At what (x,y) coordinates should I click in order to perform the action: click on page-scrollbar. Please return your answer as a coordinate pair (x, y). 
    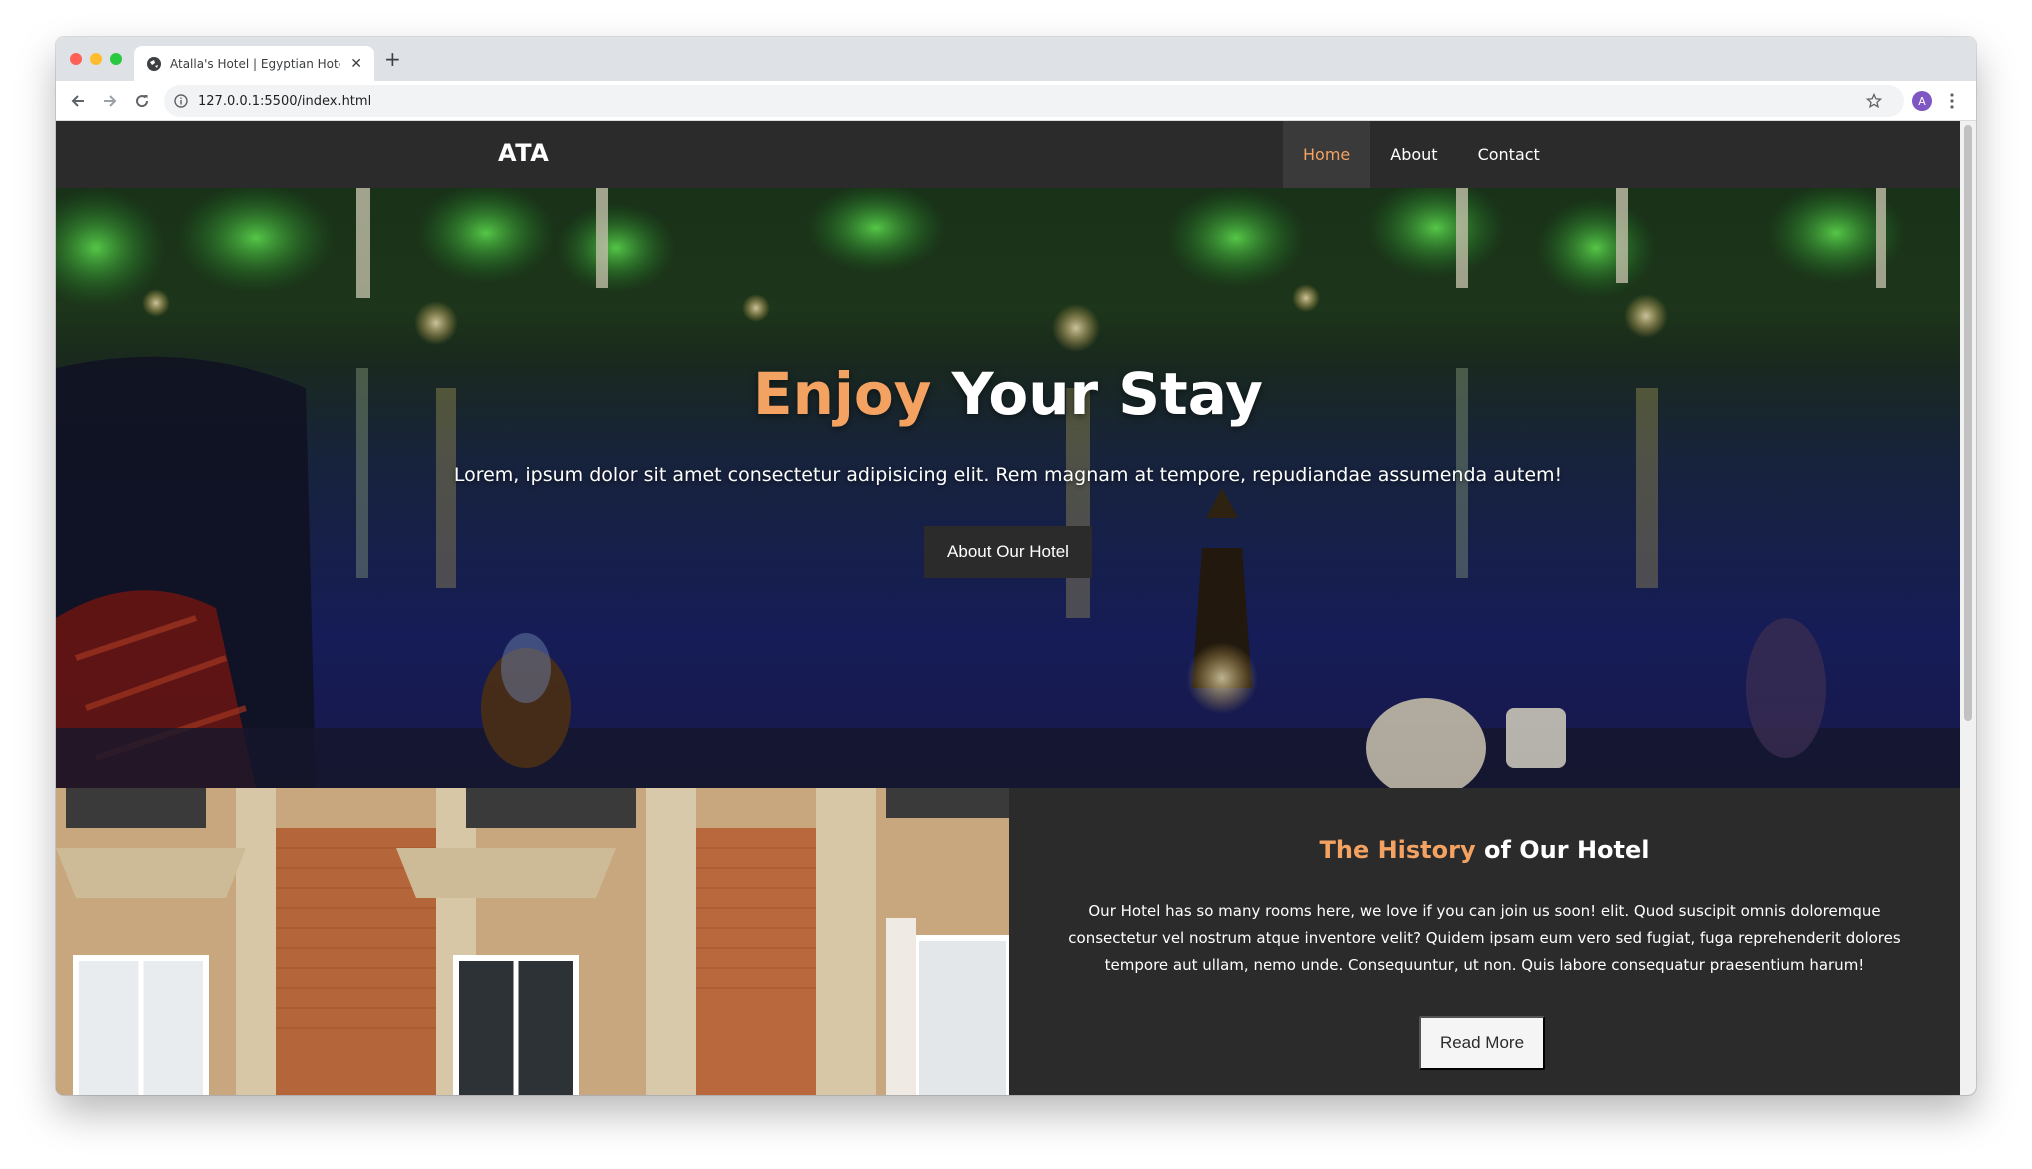
    Looking at the image, I should click on (1968, 608).